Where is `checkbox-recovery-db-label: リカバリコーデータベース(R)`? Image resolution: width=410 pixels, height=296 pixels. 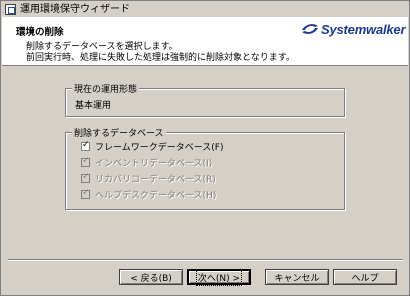
checkbox-recovery-db-label: リカバリコーデータベース(R) is located at coordinates (155, 180).